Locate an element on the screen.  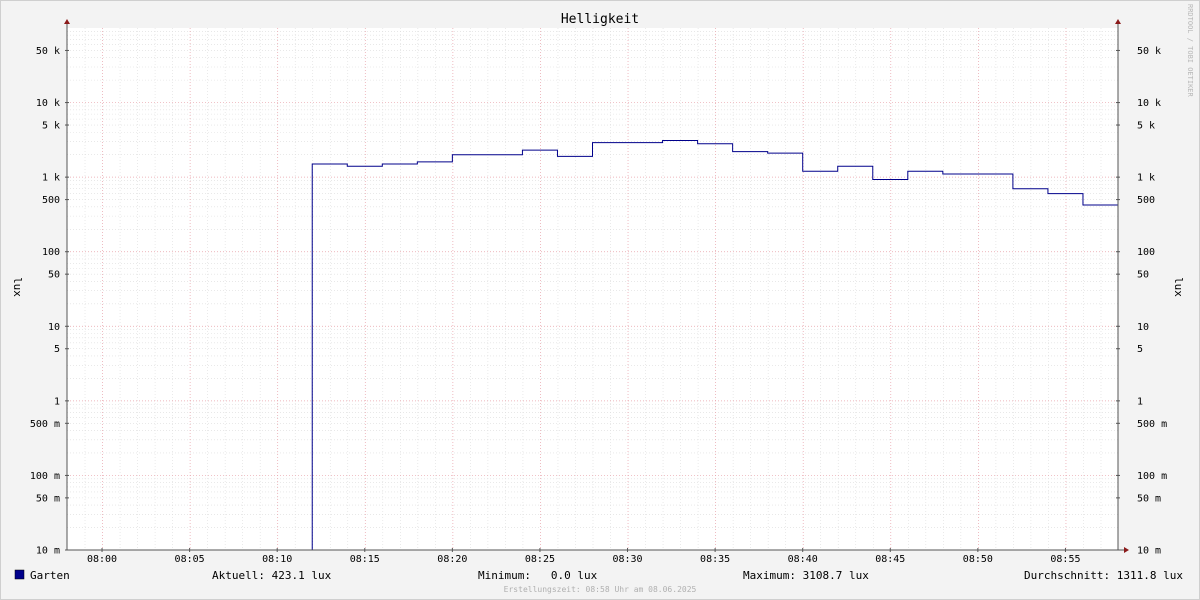
legend-label: Garten is located at coordinates (50, 575).